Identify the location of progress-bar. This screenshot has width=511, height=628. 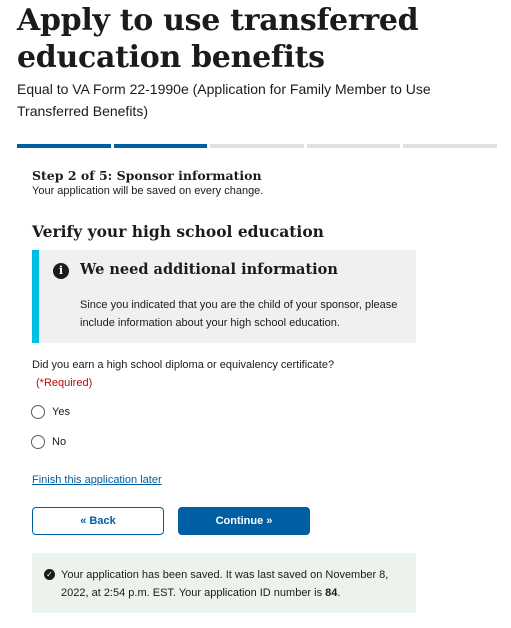
(257, 146).